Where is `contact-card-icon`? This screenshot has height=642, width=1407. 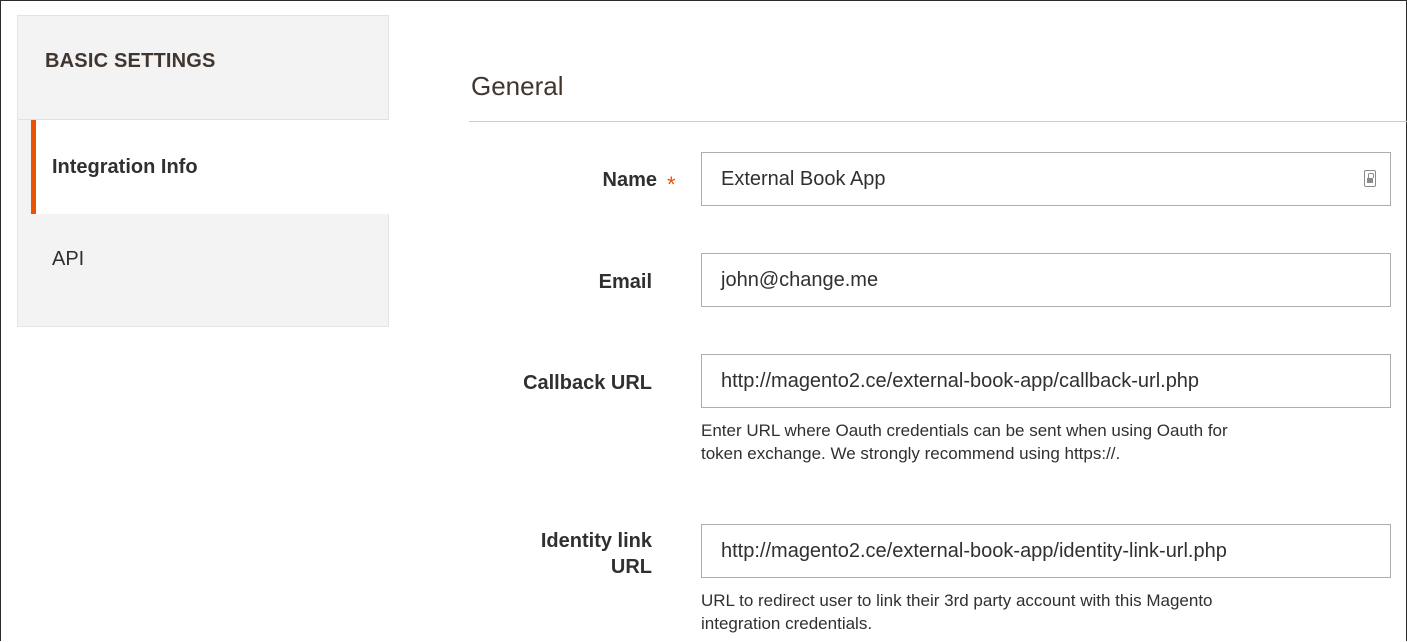 contact-card-icon is located at coordinates (1370, 178).